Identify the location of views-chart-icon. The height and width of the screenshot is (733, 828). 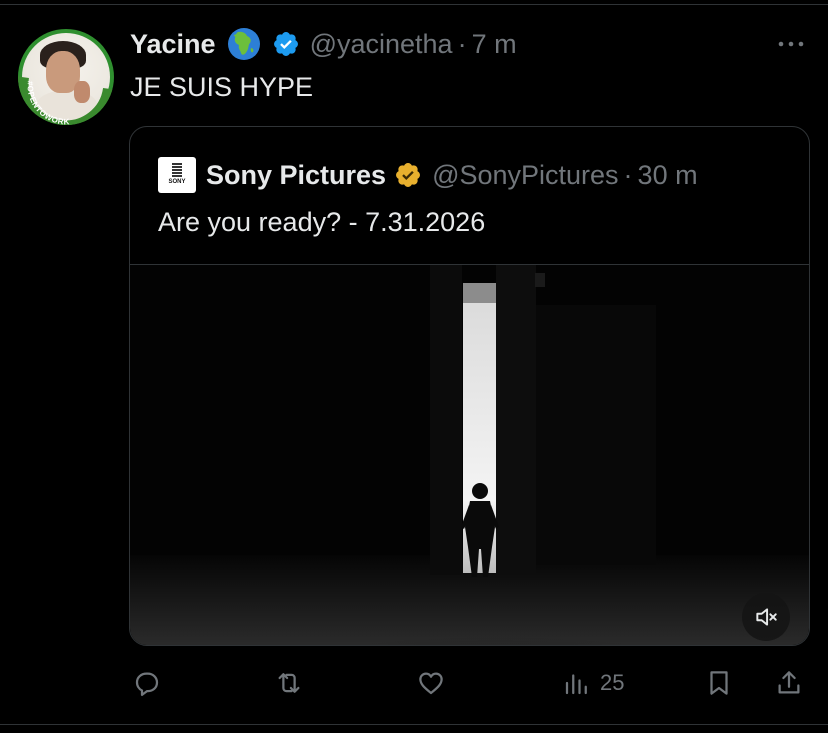
(576, 684).